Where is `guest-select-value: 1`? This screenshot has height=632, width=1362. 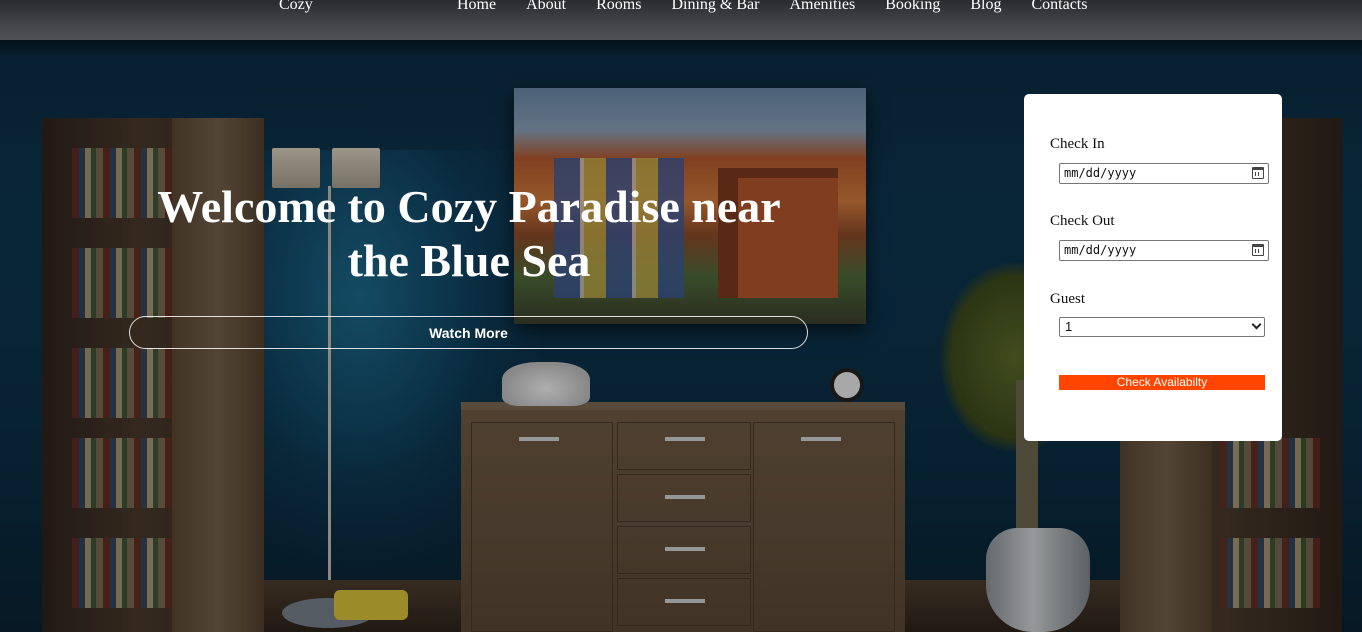
guest-select-value: 1 is located at coordinates (1069, 326).